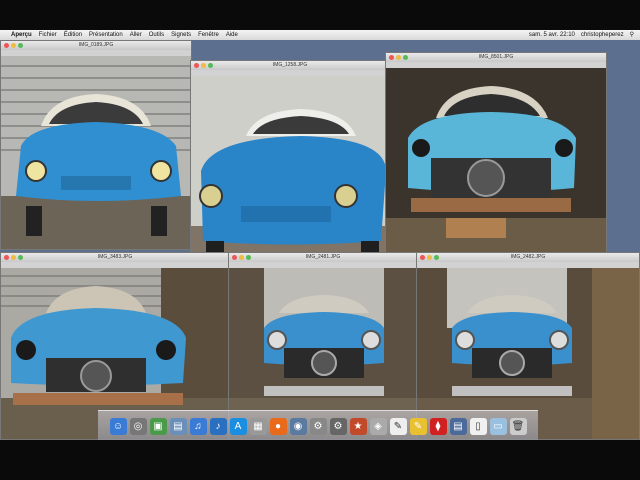 The width and height of the screenshot is (640, 480). I want to click on finder-icon: ☺, so click(118, 426).